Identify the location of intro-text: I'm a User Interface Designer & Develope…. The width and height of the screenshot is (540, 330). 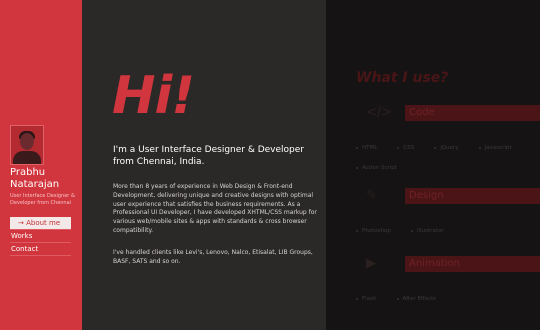
(208, 156).